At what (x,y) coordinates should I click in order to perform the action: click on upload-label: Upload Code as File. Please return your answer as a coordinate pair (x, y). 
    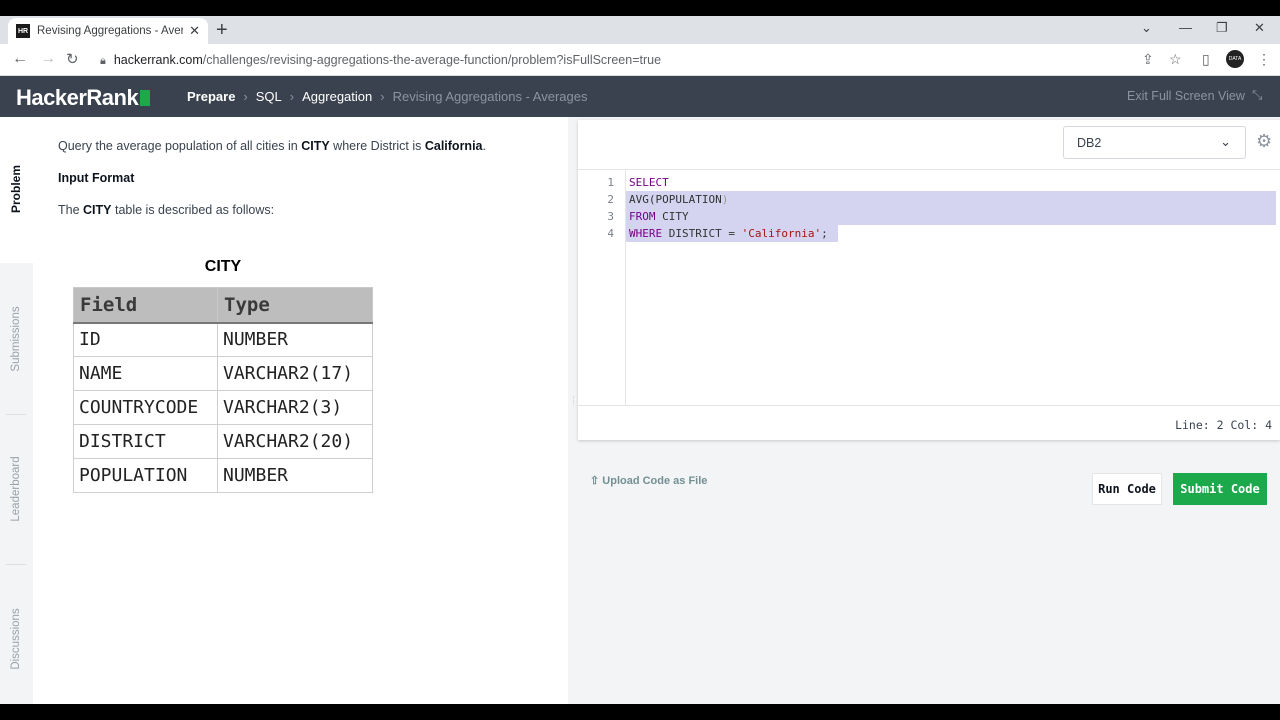
    Looking at the image, I should click on (655, 481).